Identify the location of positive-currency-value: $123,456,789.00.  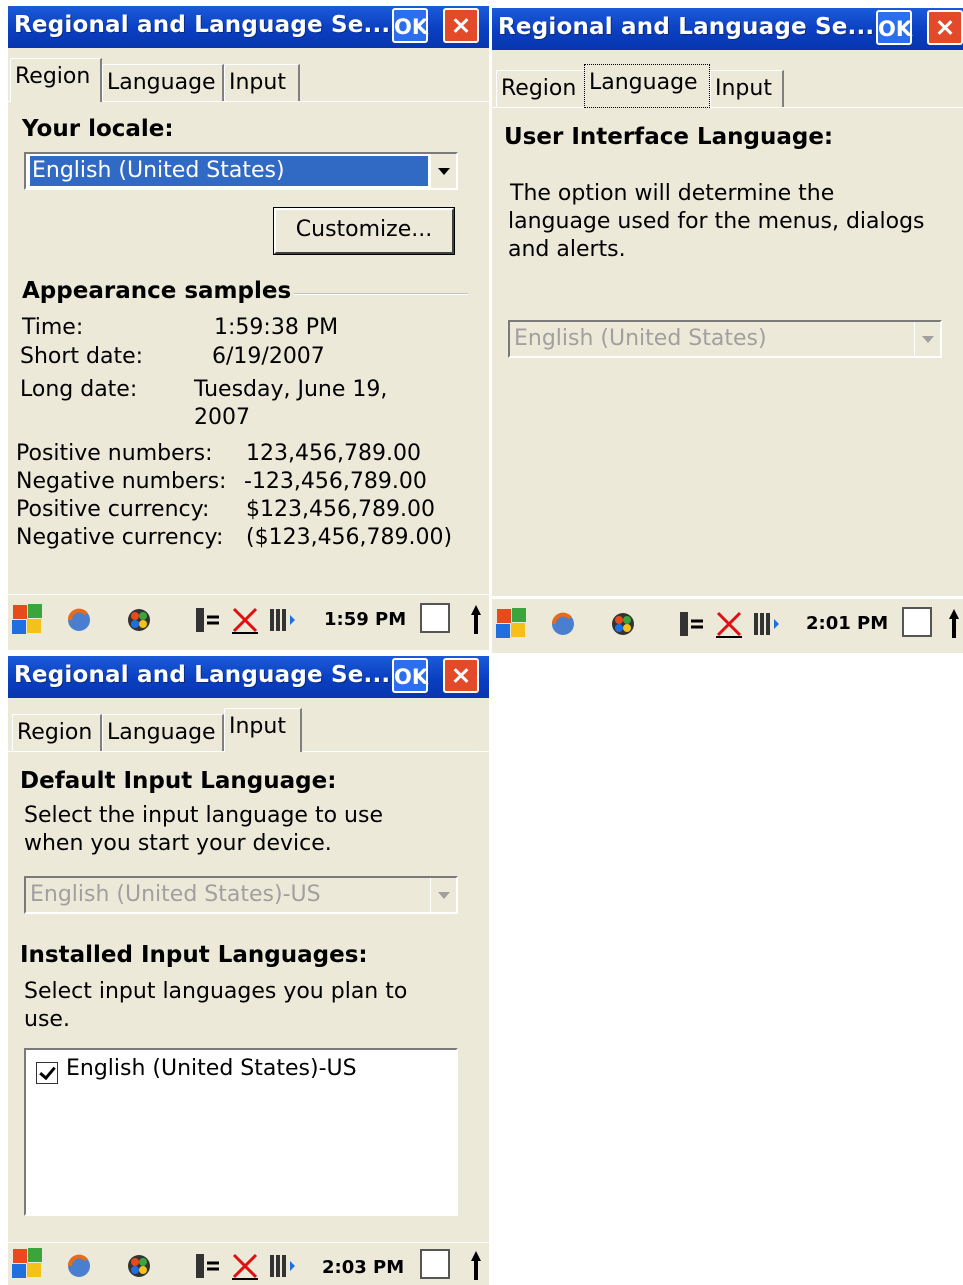
(340, 509).